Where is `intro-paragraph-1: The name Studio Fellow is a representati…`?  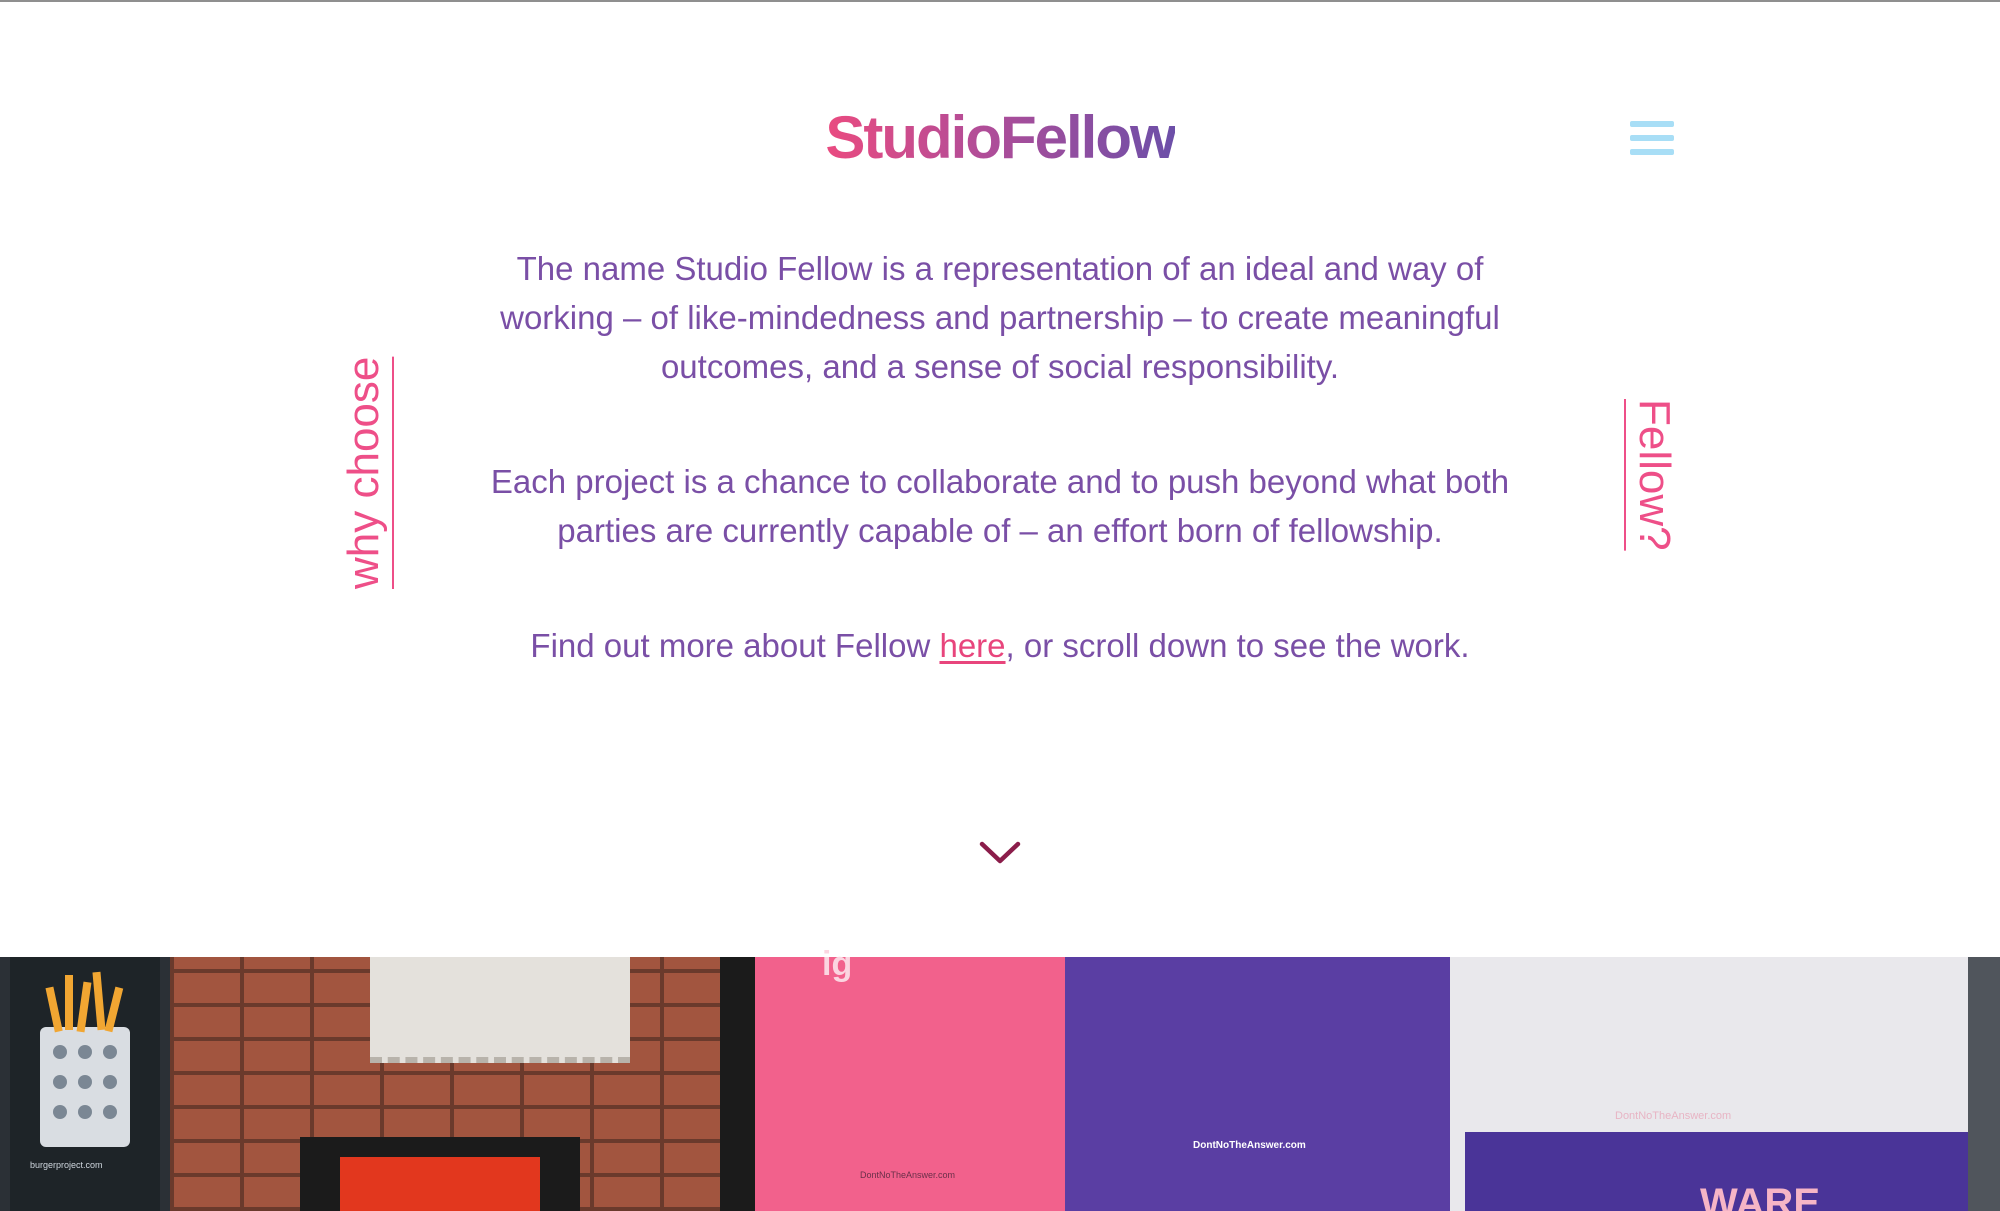
intro-paragraph-1: The name Studio Fellow is a representati… is located at coordinates (1000, 317).